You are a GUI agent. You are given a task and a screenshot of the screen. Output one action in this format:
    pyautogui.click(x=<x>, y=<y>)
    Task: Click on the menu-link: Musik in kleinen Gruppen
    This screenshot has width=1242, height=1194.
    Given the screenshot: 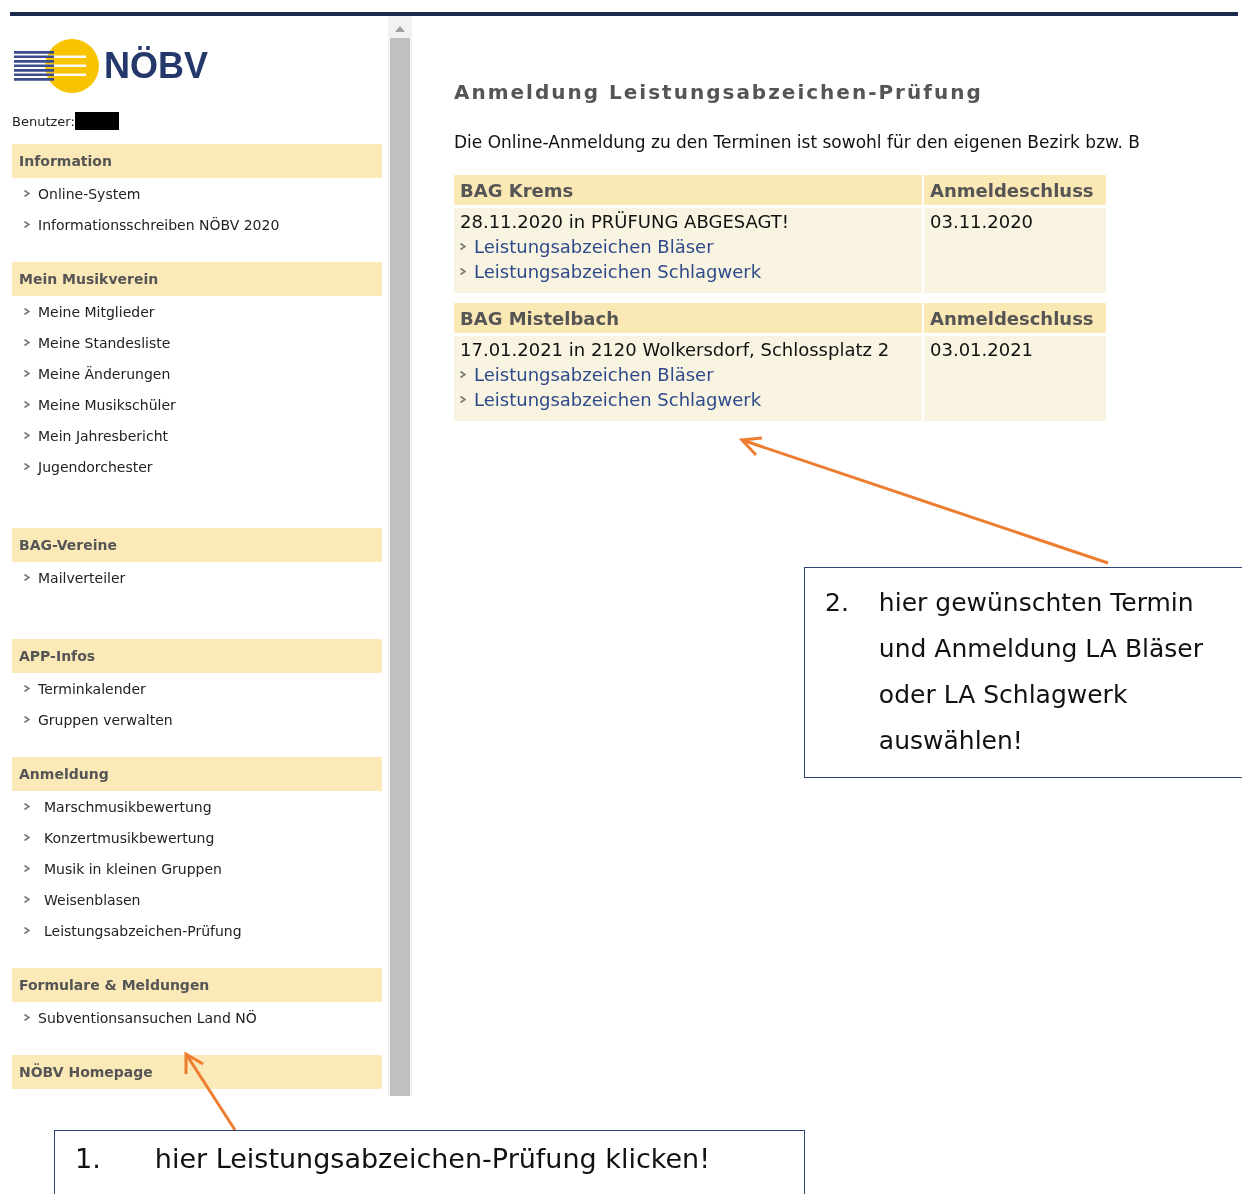 What is the action you would take?
    pyautogui.click(x=133, y=868)
    